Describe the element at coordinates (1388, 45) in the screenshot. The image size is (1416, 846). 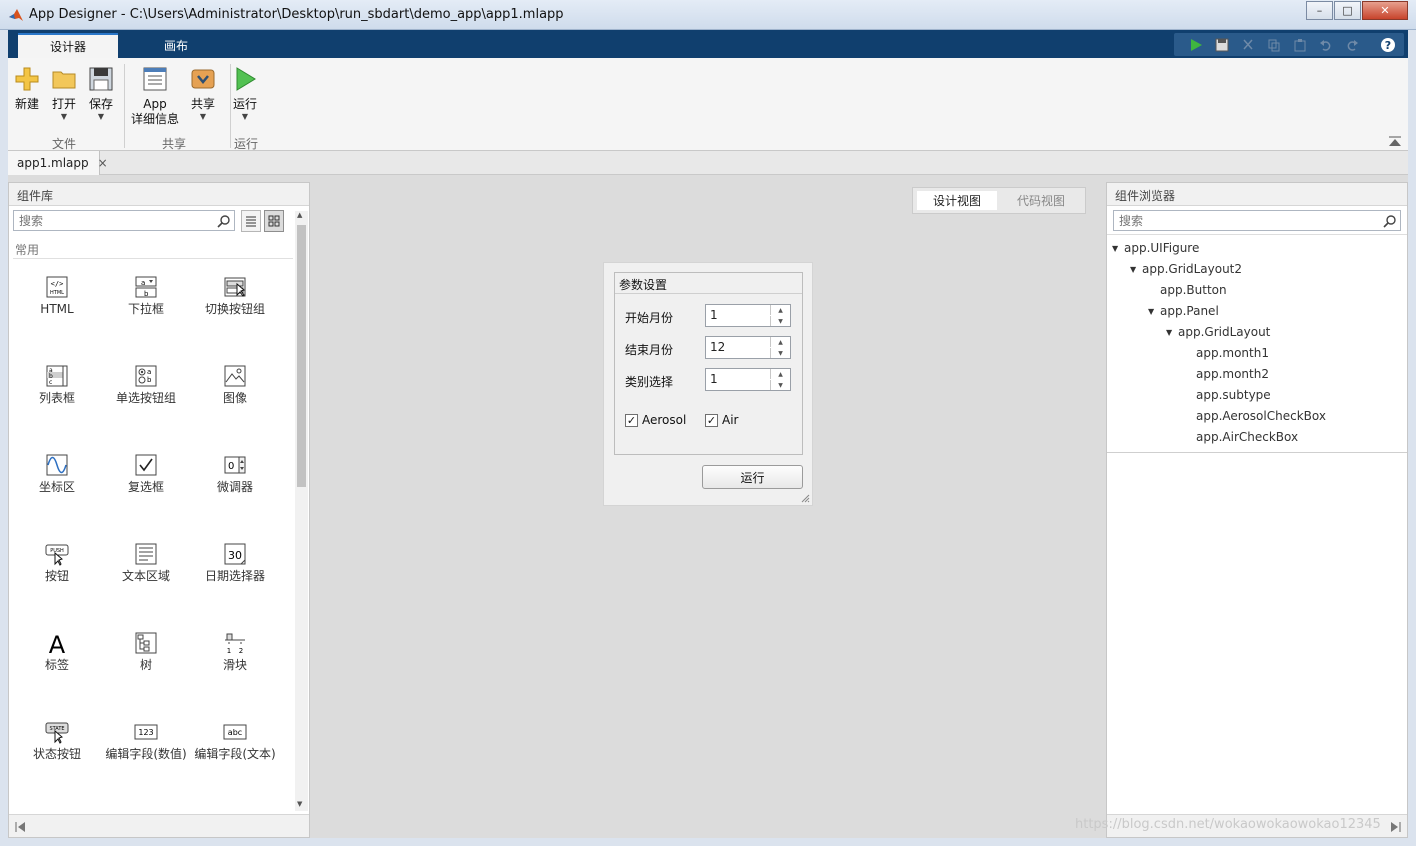
I see `help-button: ?` at that location.